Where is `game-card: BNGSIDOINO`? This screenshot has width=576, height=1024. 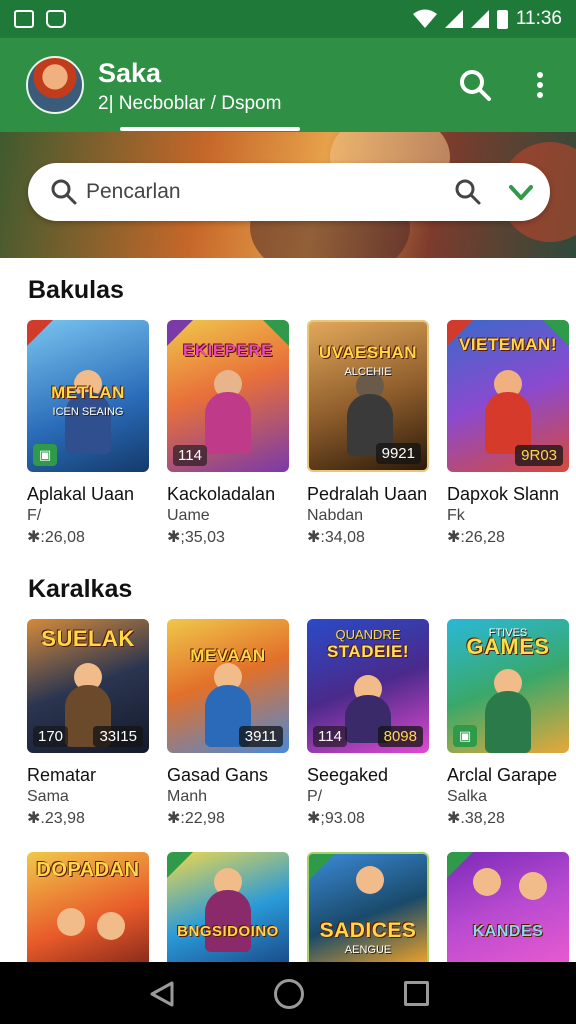
game-card: BNGSIDOINO is located at coordinates (228, 908).